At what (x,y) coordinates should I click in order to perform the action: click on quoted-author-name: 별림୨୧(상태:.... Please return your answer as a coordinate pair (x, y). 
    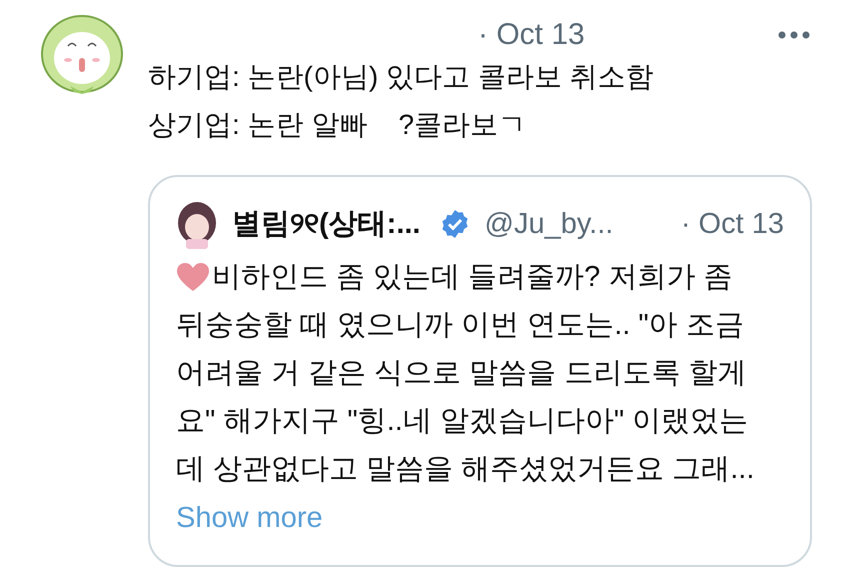
    Looking at the image, I should click on (326, 224).